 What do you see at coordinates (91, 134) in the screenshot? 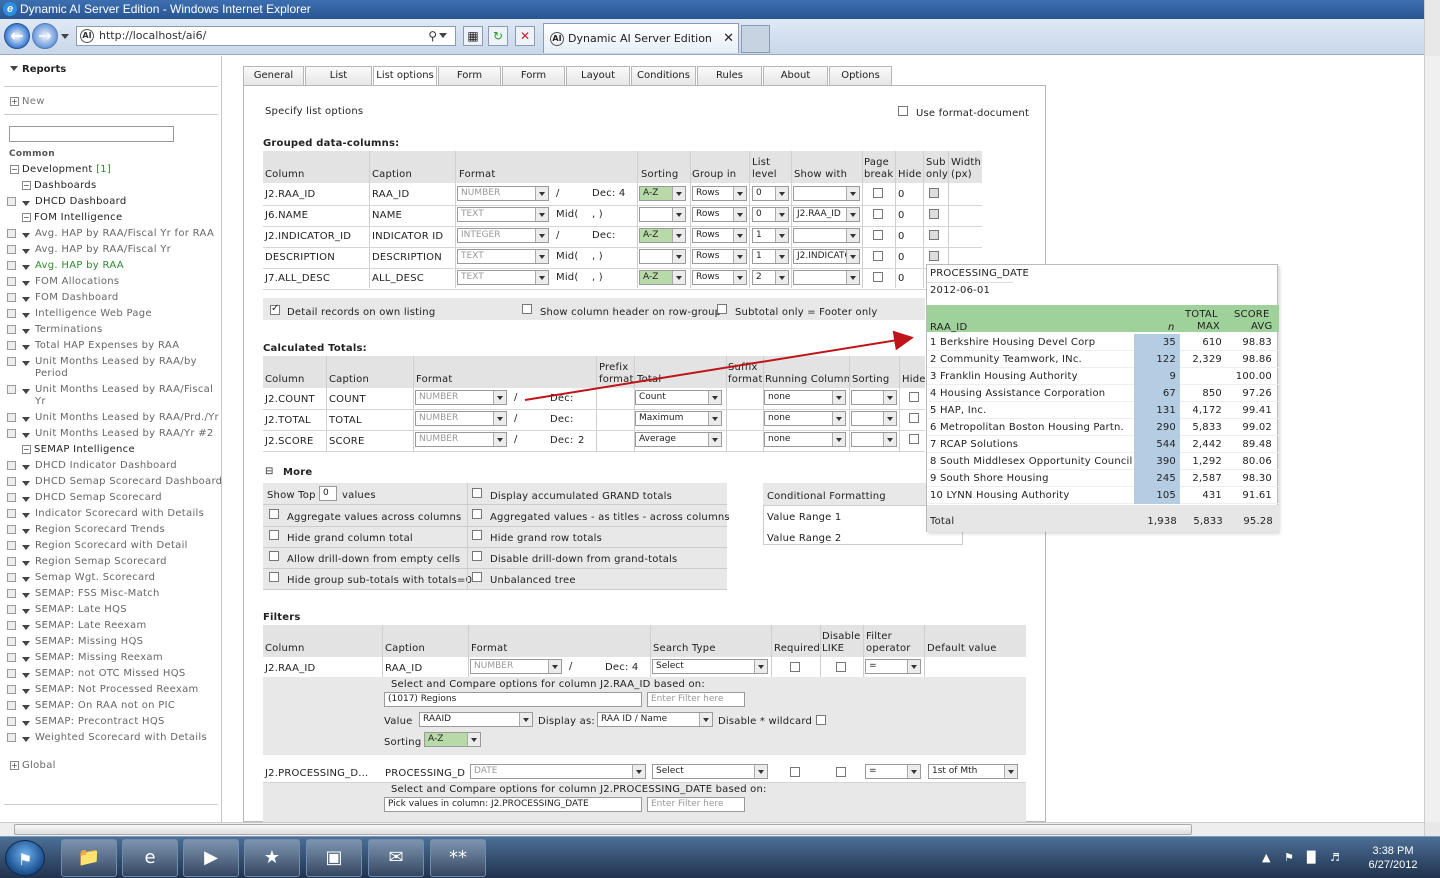
I see `report-search-input` at bounding box center [91, 134].